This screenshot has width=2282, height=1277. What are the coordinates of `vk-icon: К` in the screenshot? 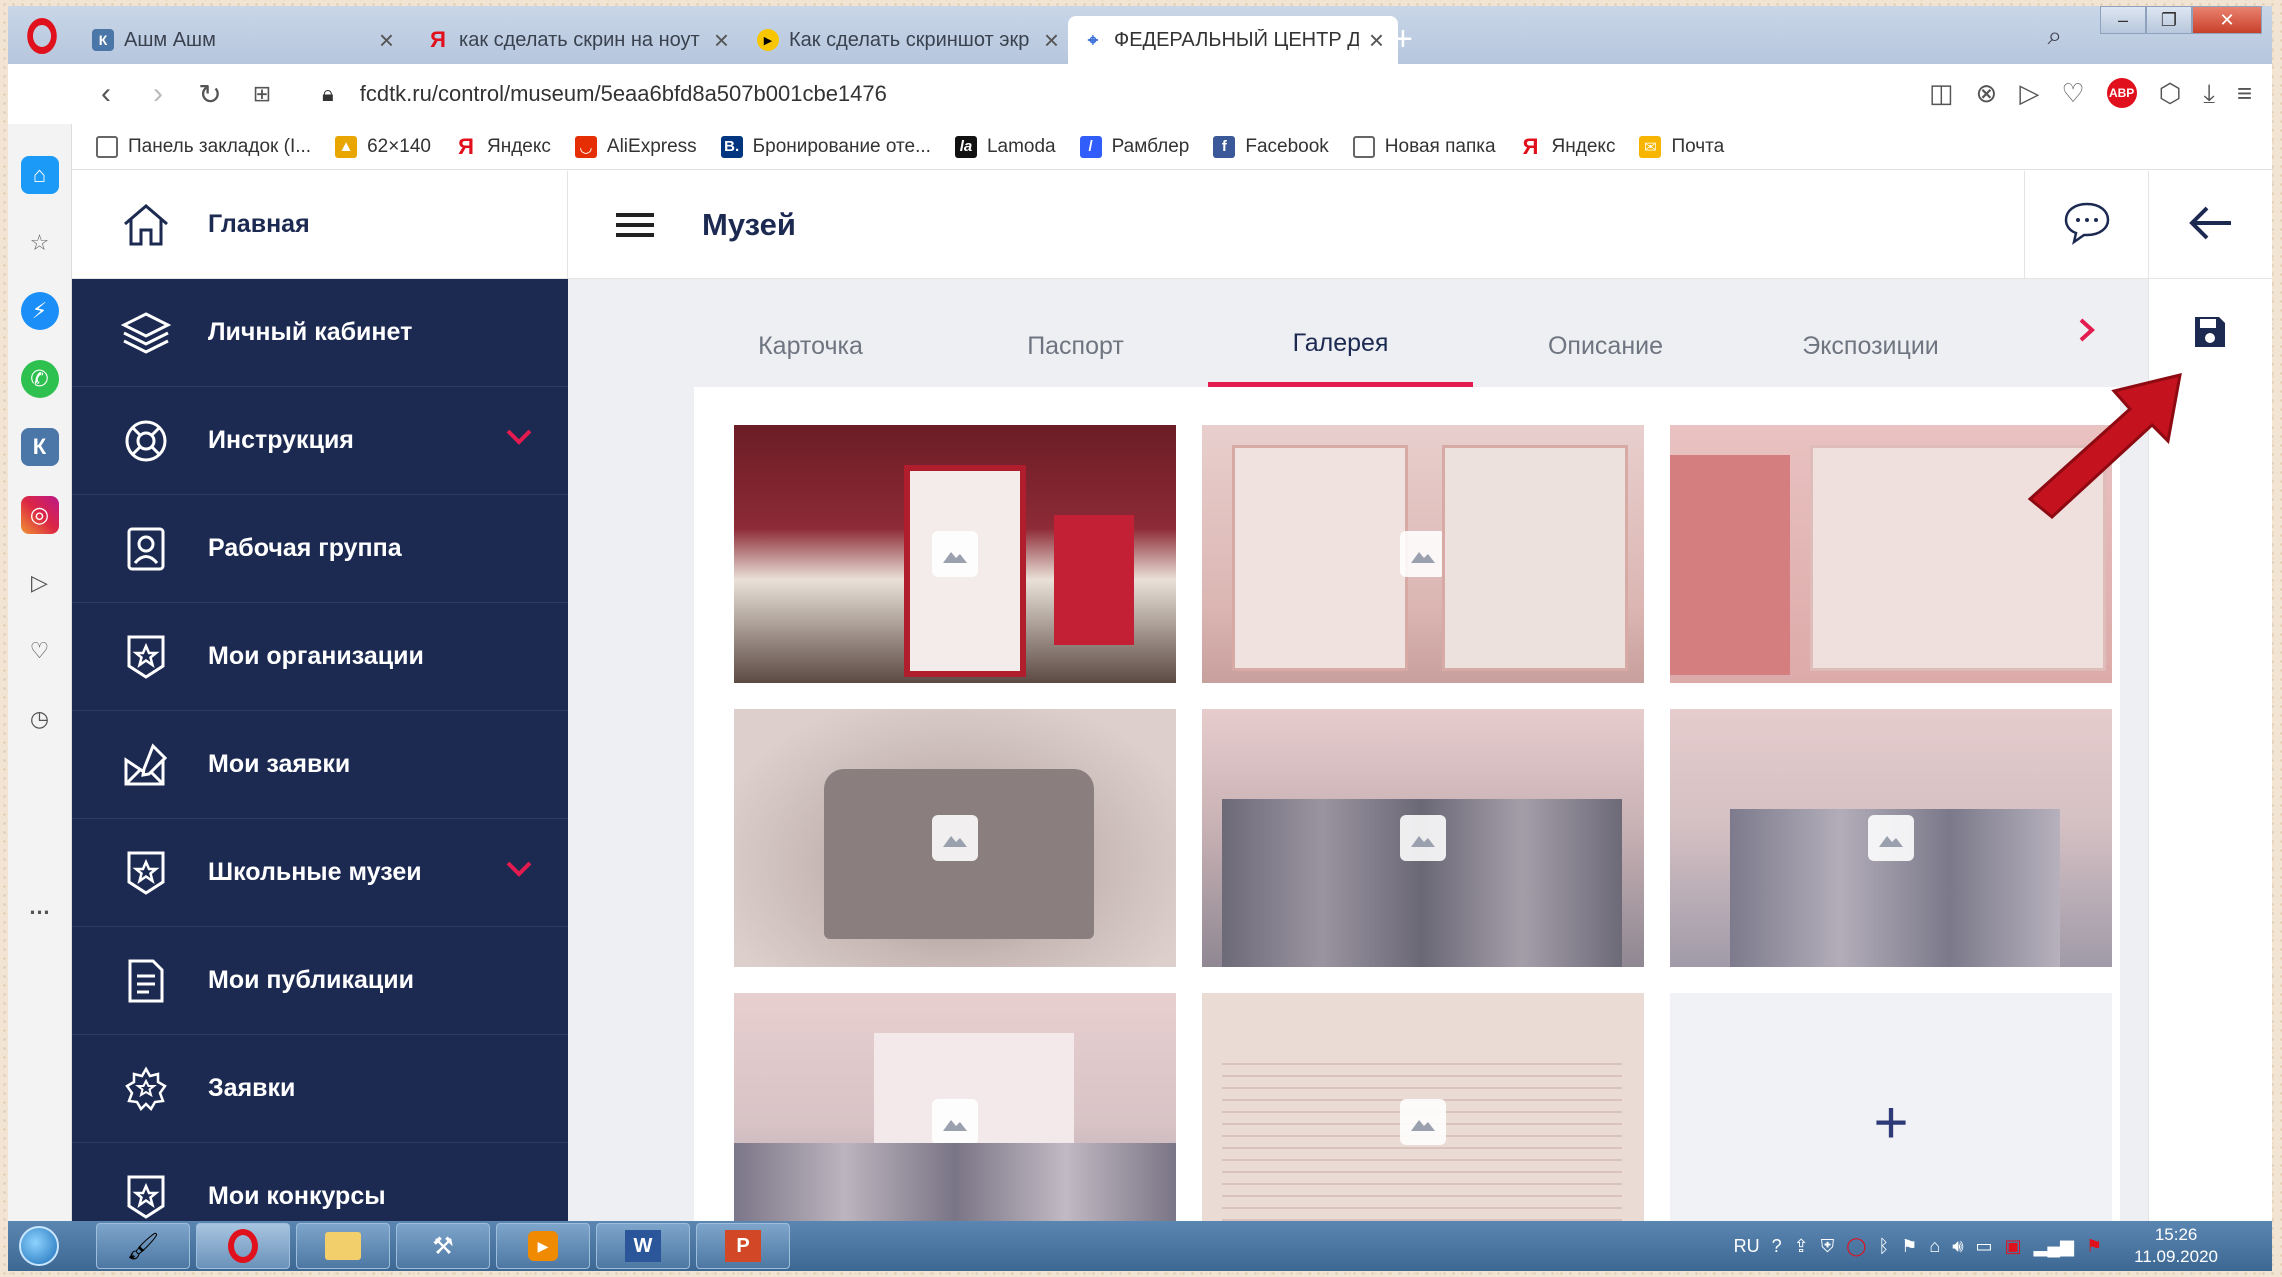 It's located at (39, 447).